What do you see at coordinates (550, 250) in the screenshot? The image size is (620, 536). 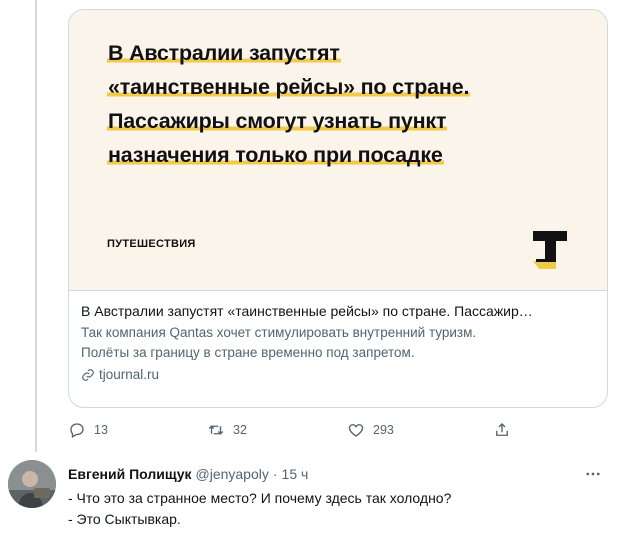 I see `tjournal-logo-icon` at bounding box center [550, 250].